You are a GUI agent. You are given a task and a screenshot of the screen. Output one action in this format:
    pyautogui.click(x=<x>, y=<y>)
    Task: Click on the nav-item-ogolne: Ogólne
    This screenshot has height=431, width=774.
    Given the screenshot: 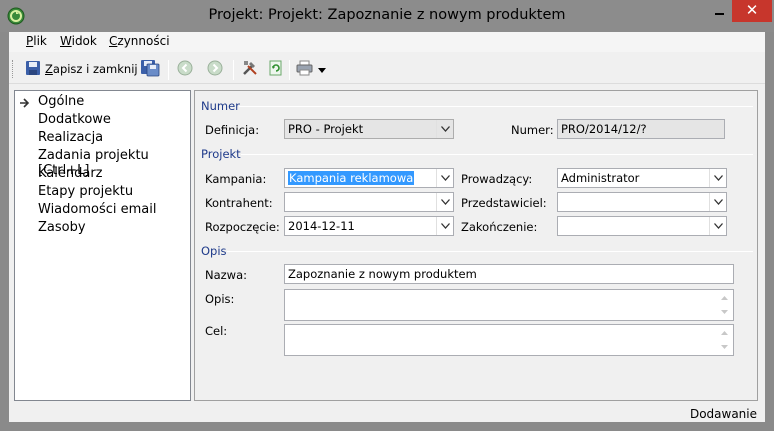 What is the action you would take?
    pyautogui.click(x=61, y=101)
    